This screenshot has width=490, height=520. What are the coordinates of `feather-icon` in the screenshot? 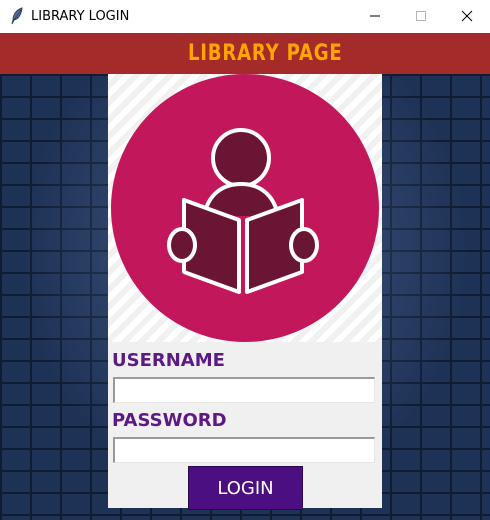 It's located at (17, 16).